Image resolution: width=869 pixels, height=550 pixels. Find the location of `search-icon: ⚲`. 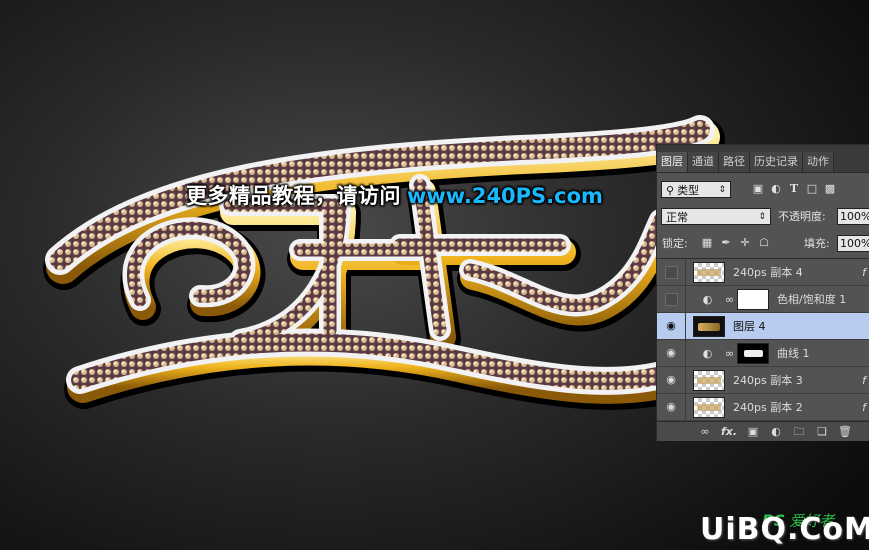

search-icon: ⚲ is located at coordinates (670, 190).